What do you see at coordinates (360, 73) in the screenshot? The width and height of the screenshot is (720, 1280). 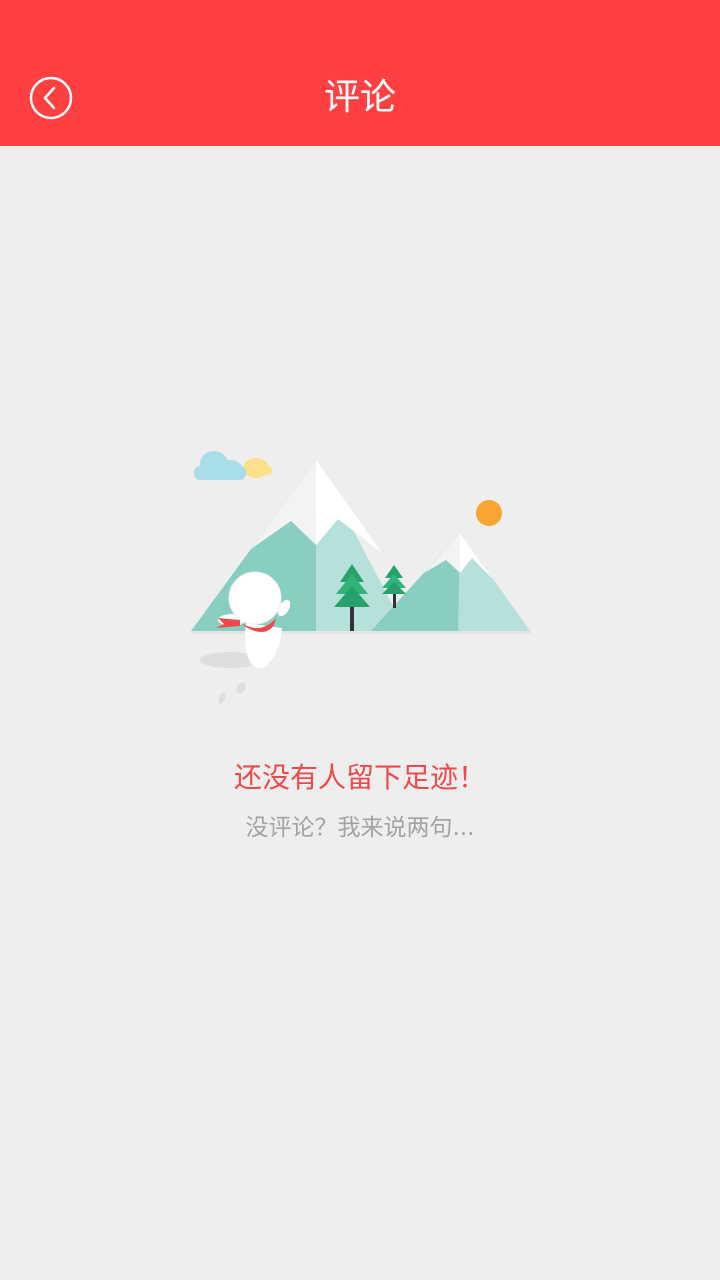 I see `header-bar: 评论` at bounding box center [360, 73].